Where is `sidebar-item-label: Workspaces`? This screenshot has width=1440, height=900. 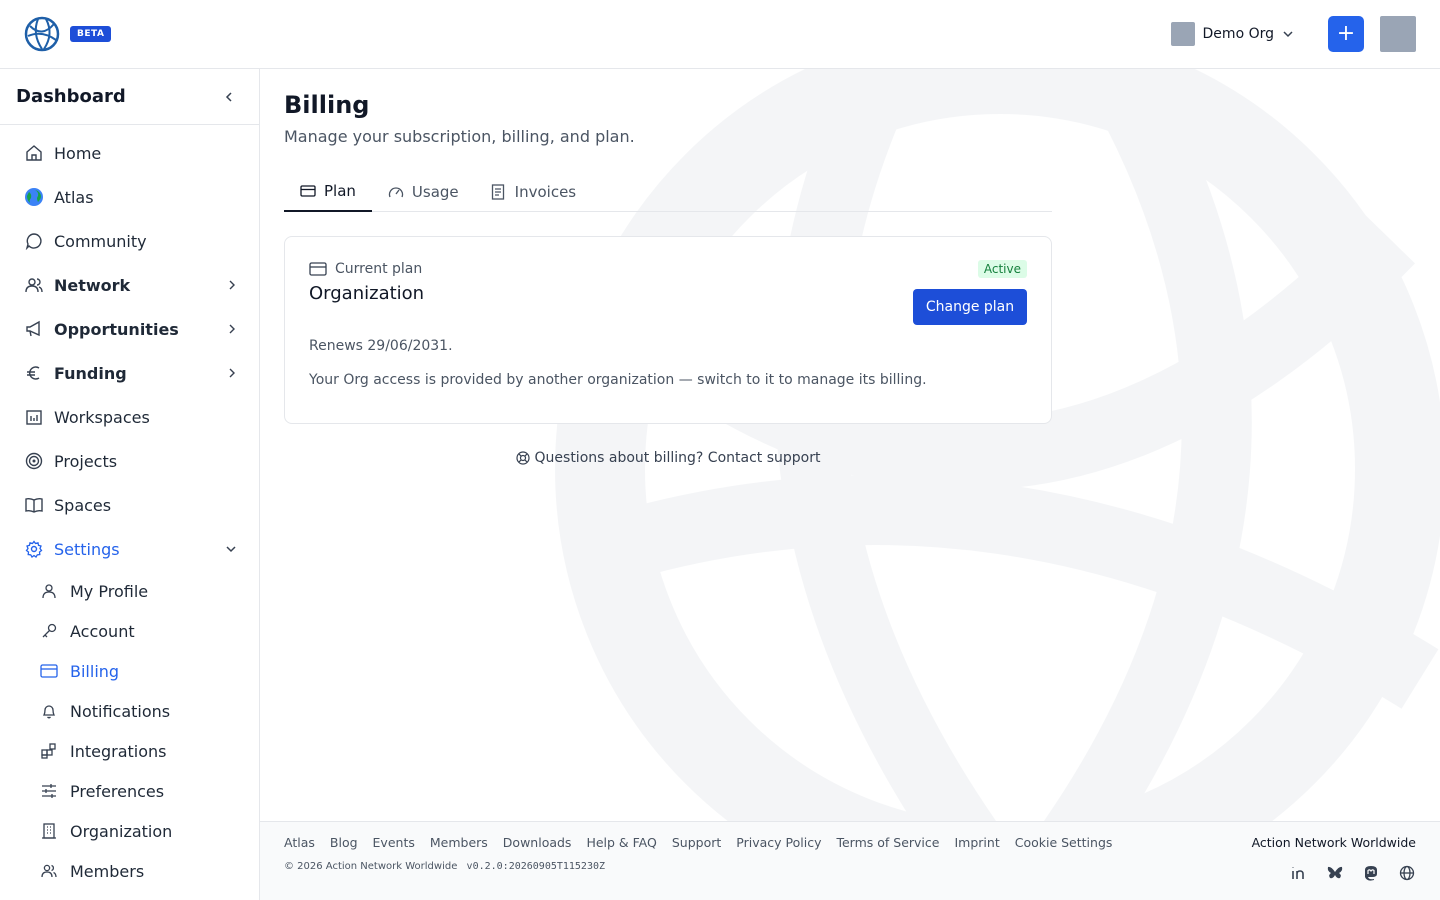 sidebar-item-label: Workspaces is located at coordinates (102, 417).